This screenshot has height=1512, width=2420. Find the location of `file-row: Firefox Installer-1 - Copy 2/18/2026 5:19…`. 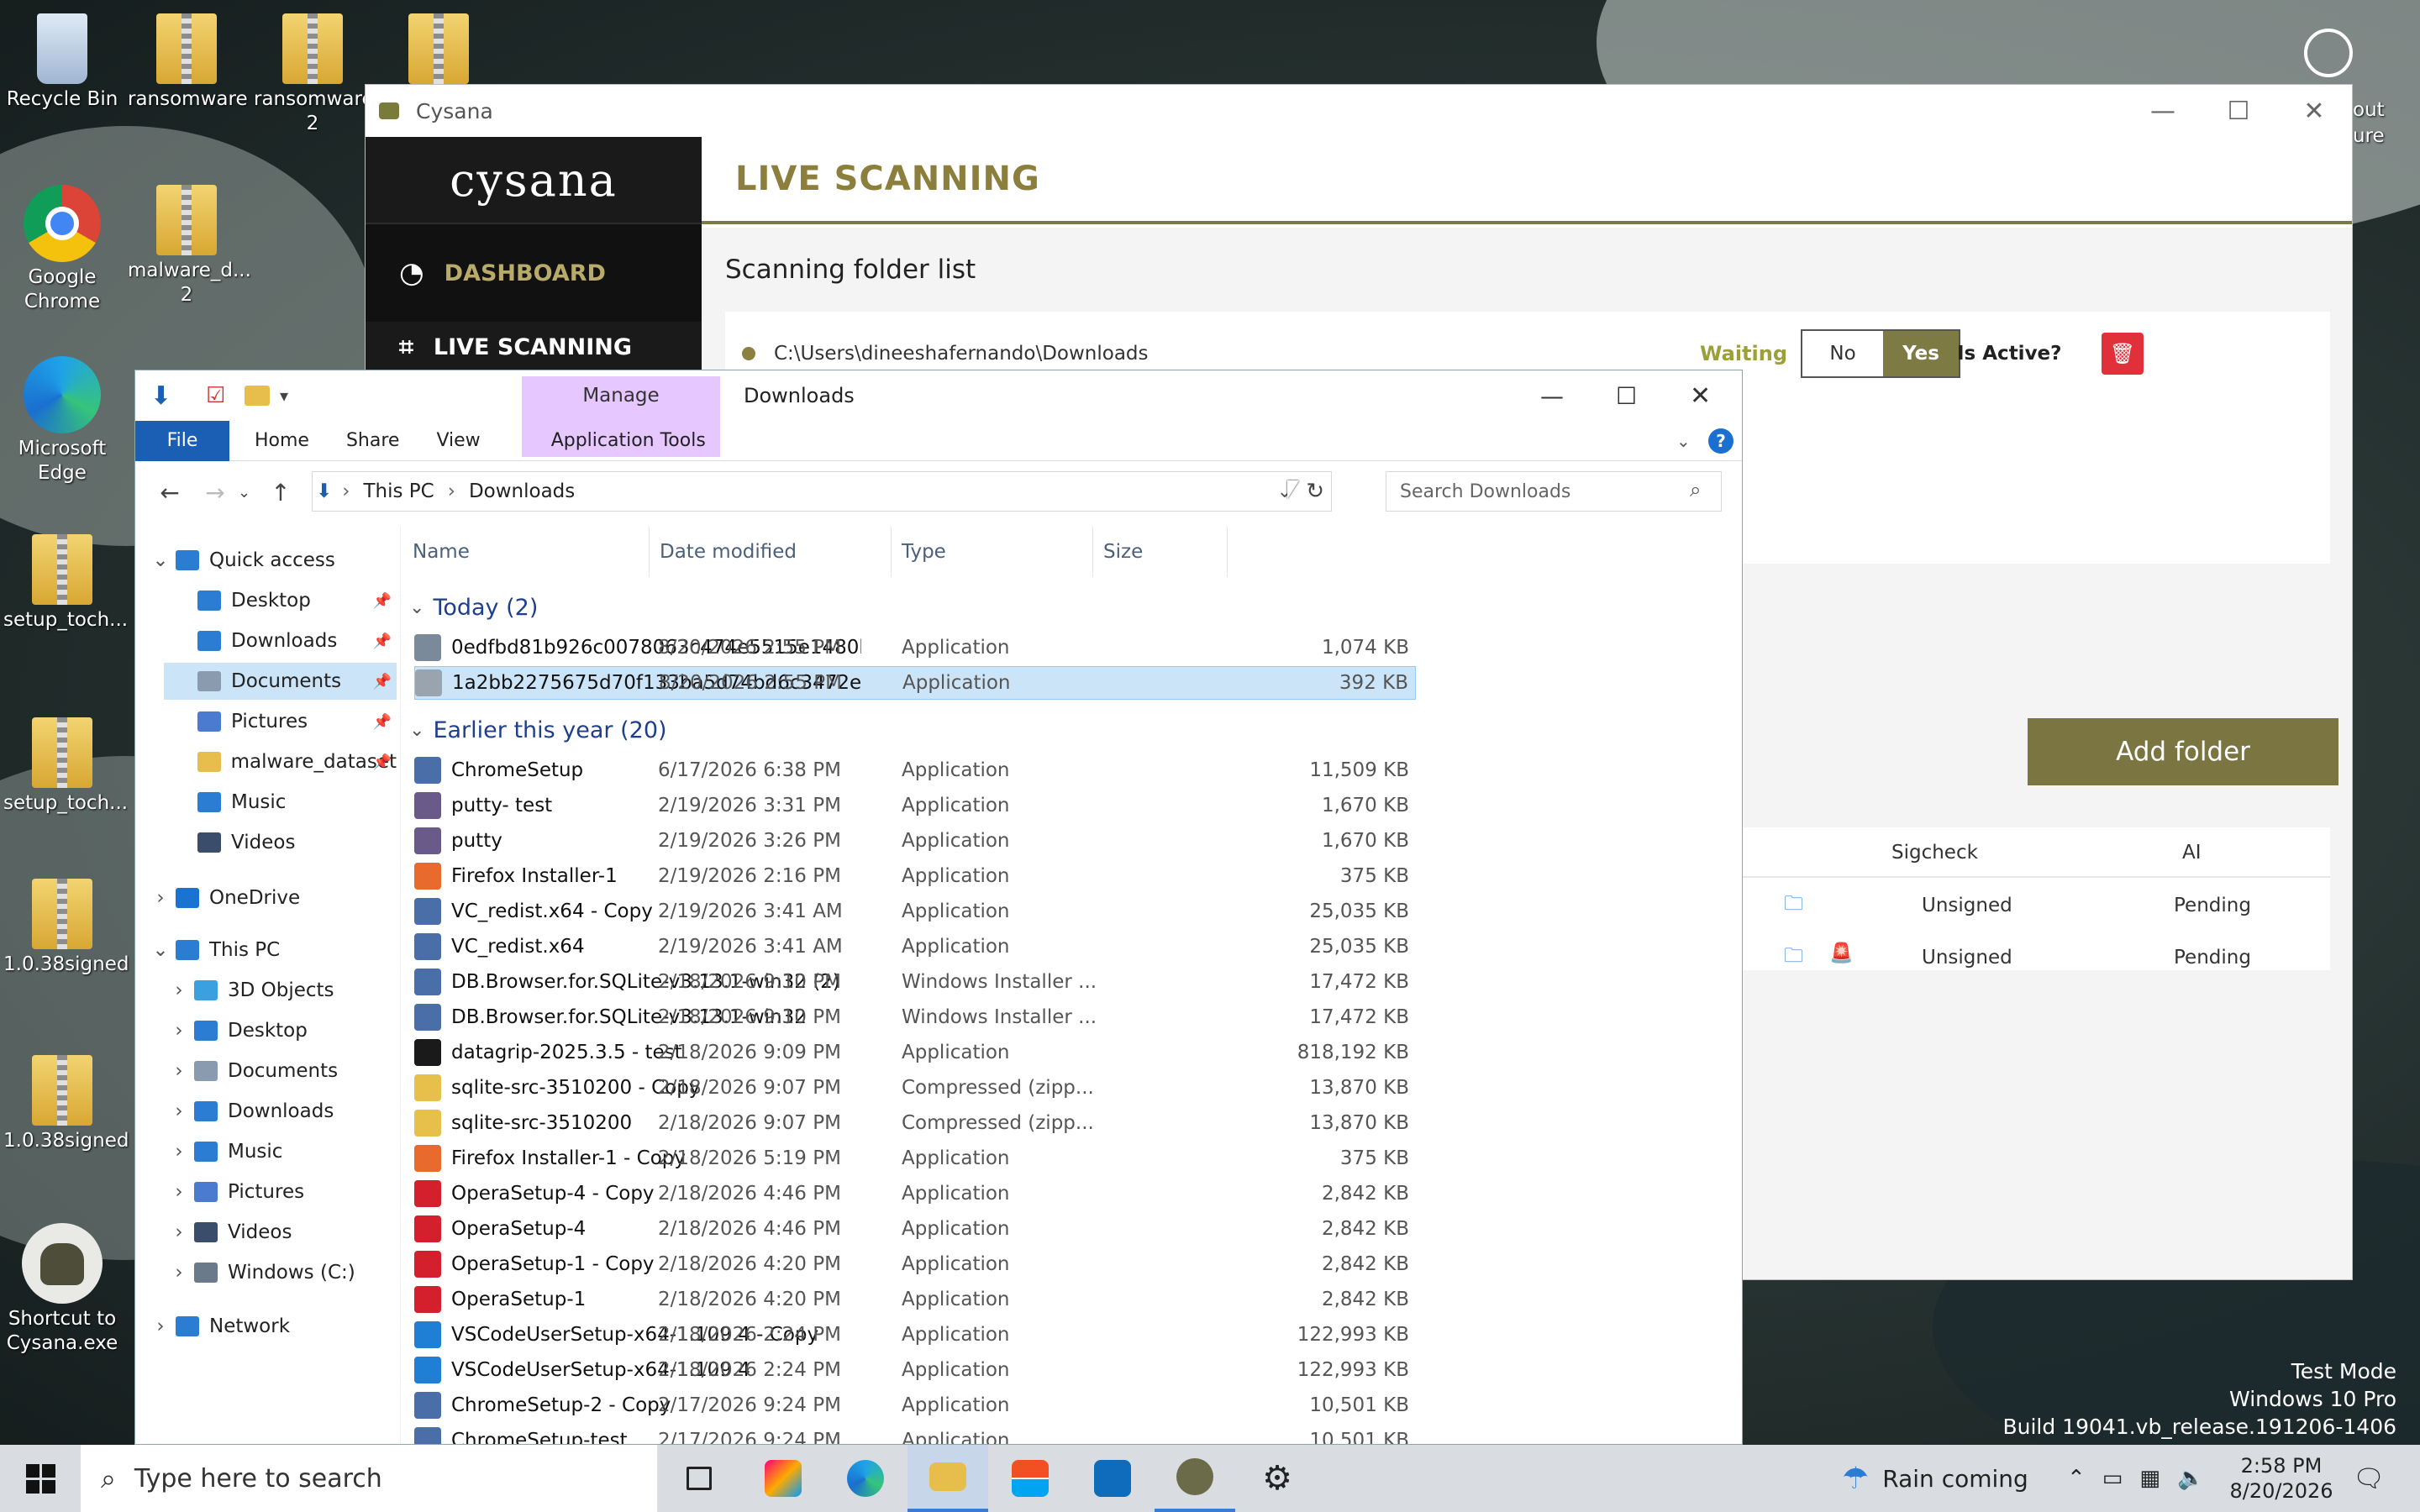

file-row: Firefox Installer-1 - Copy 2/18/2026 5:19… is located at coordinates (915, 1158).